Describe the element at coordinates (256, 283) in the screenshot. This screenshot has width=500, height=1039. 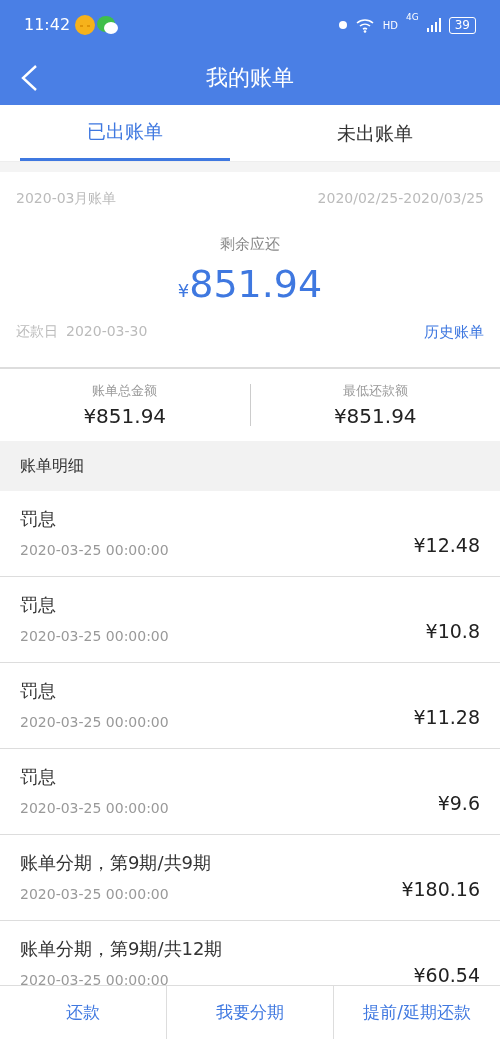
I see `remaining-amount: 851.94` at that location.